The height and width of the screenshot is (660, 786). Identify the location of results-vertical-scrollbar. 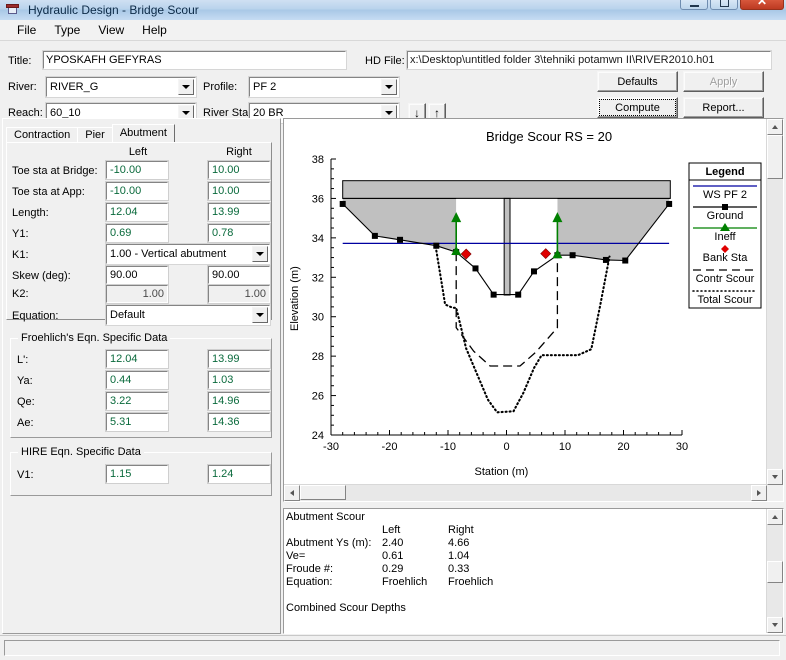
(774, 571).